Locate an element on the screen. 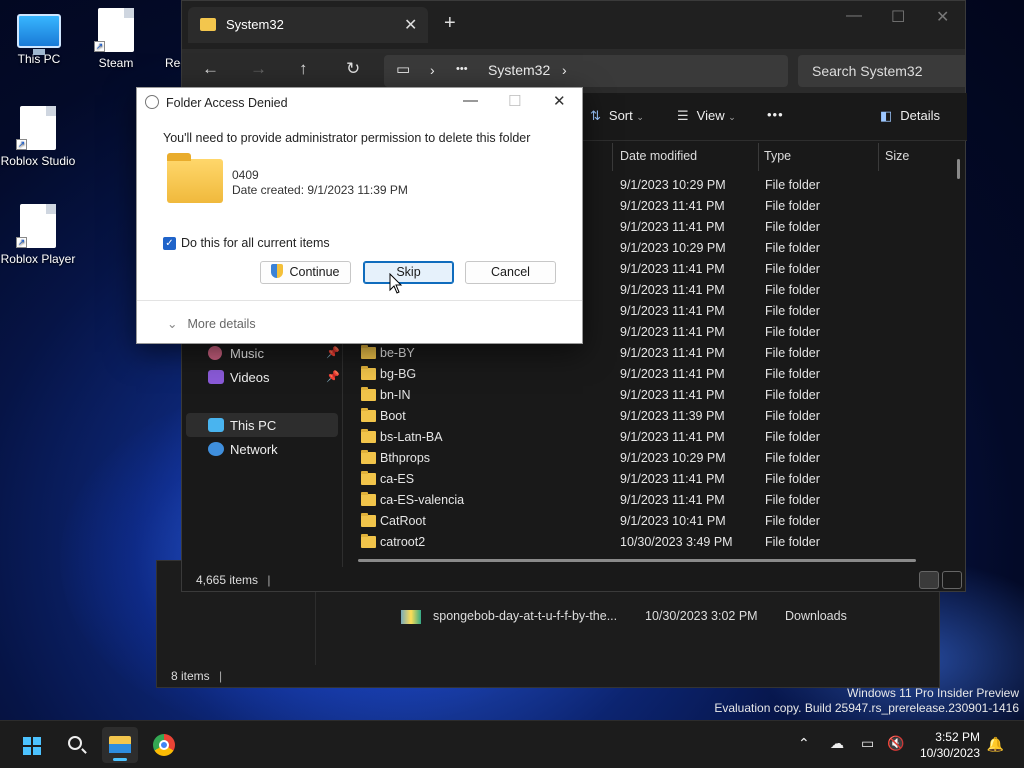 The image size is (1024, 768). document-icon: ↗ is located at coordinates (114, 30).